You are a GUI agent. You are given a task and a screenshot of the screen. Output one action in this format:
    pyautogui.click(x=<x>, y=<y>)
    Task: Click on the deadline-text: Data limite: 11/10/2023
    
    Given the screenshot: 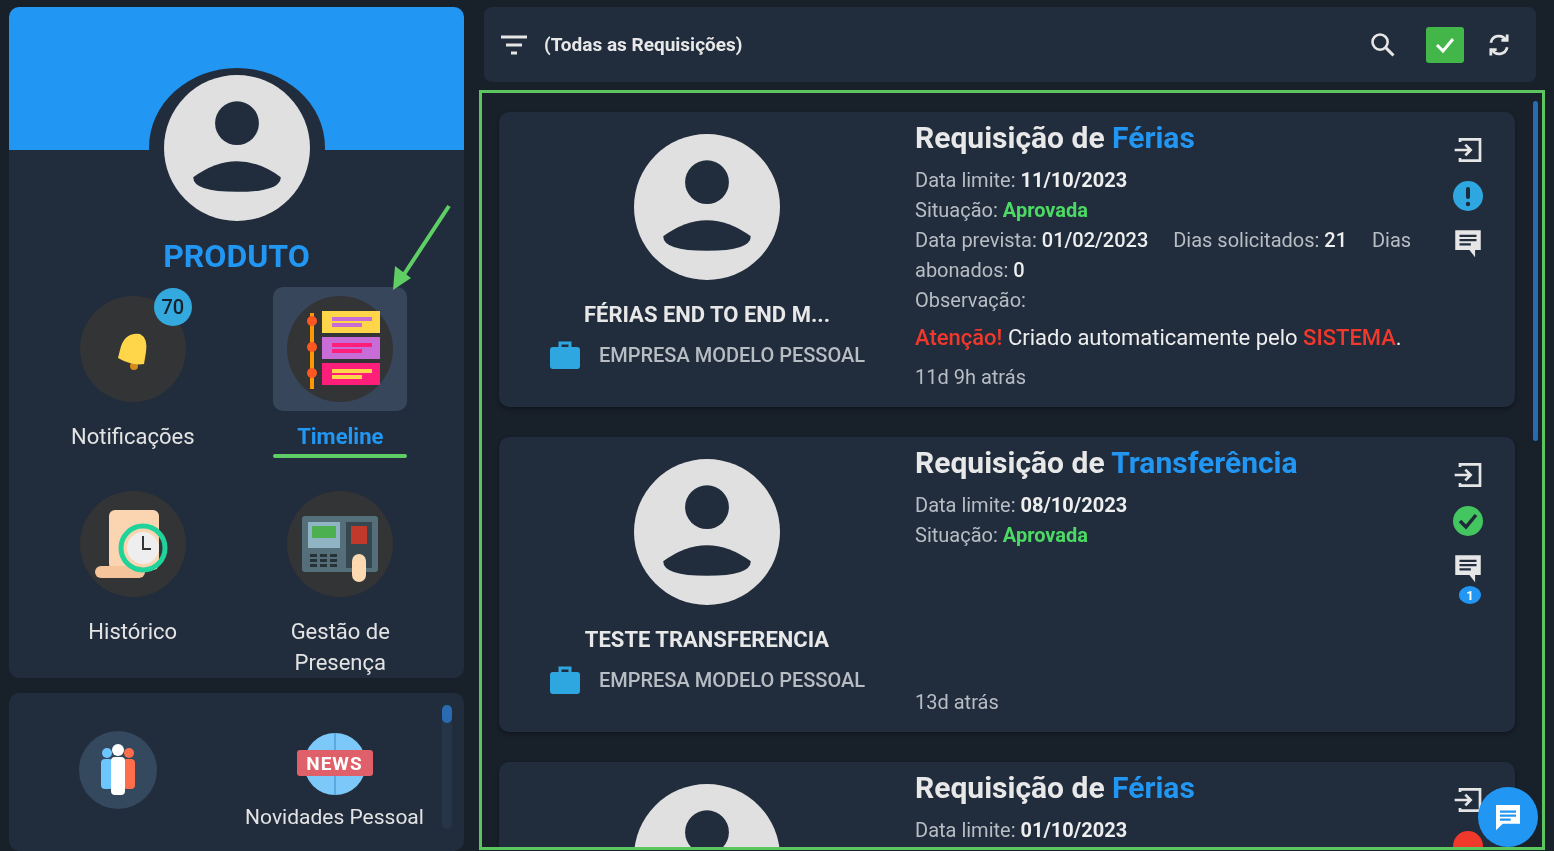 What is the action you would take?
    pyautogui.click(x=1022, y=180)
    